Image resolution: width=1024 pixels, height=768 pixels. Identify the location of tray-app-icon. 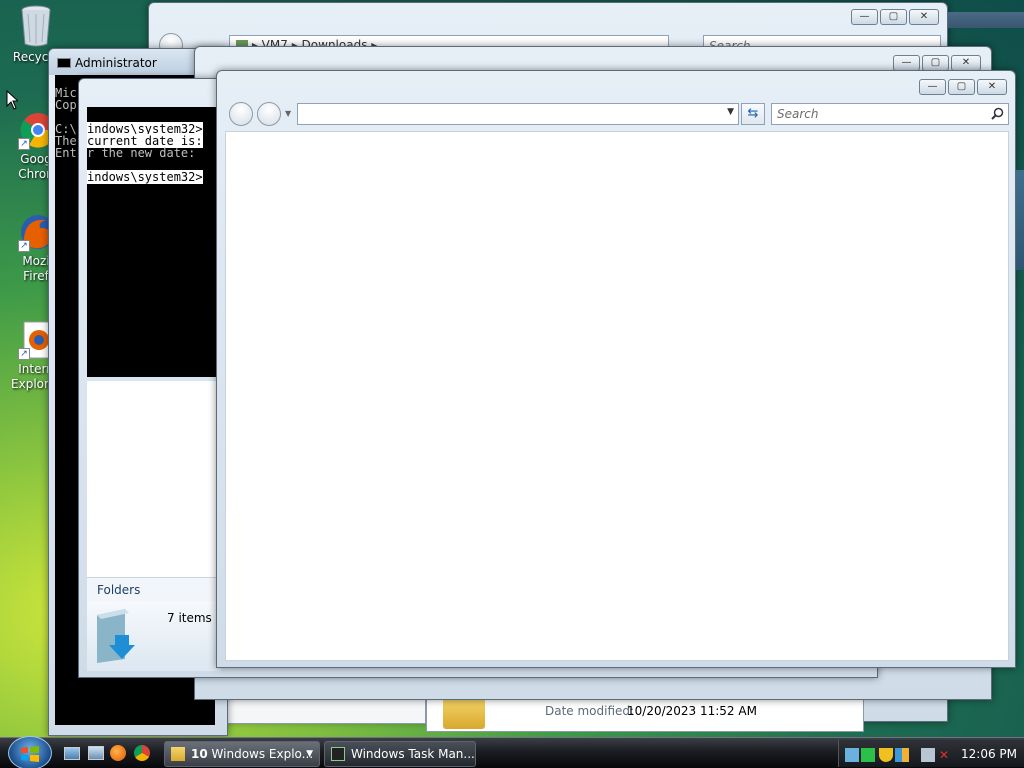
(852, 755).